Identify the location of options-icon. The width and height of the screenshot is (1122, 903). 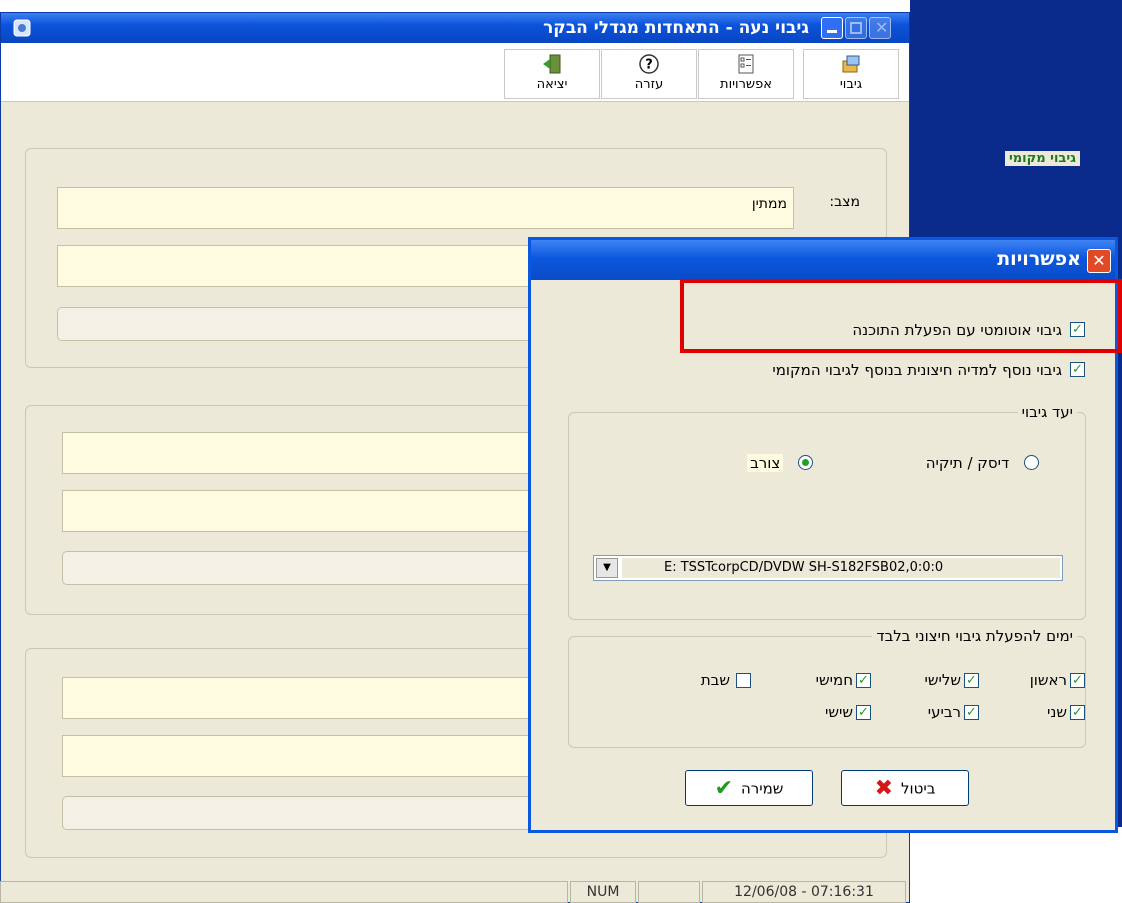
(746, 64).